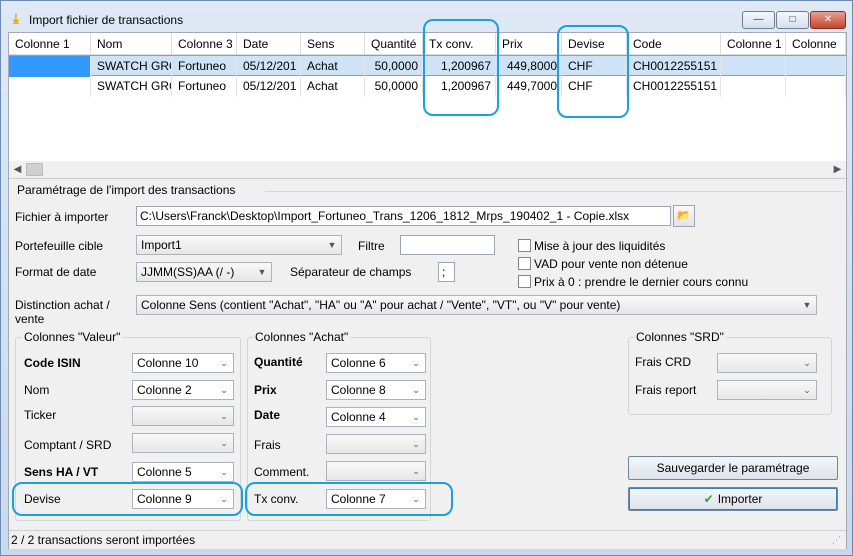 The image size is (853, 556). What do you see at coordinates (733, 468) in the screenshot?
I see `save-settings-button: Sauvegarder le paramétrage` at bounding box center [733, 468].